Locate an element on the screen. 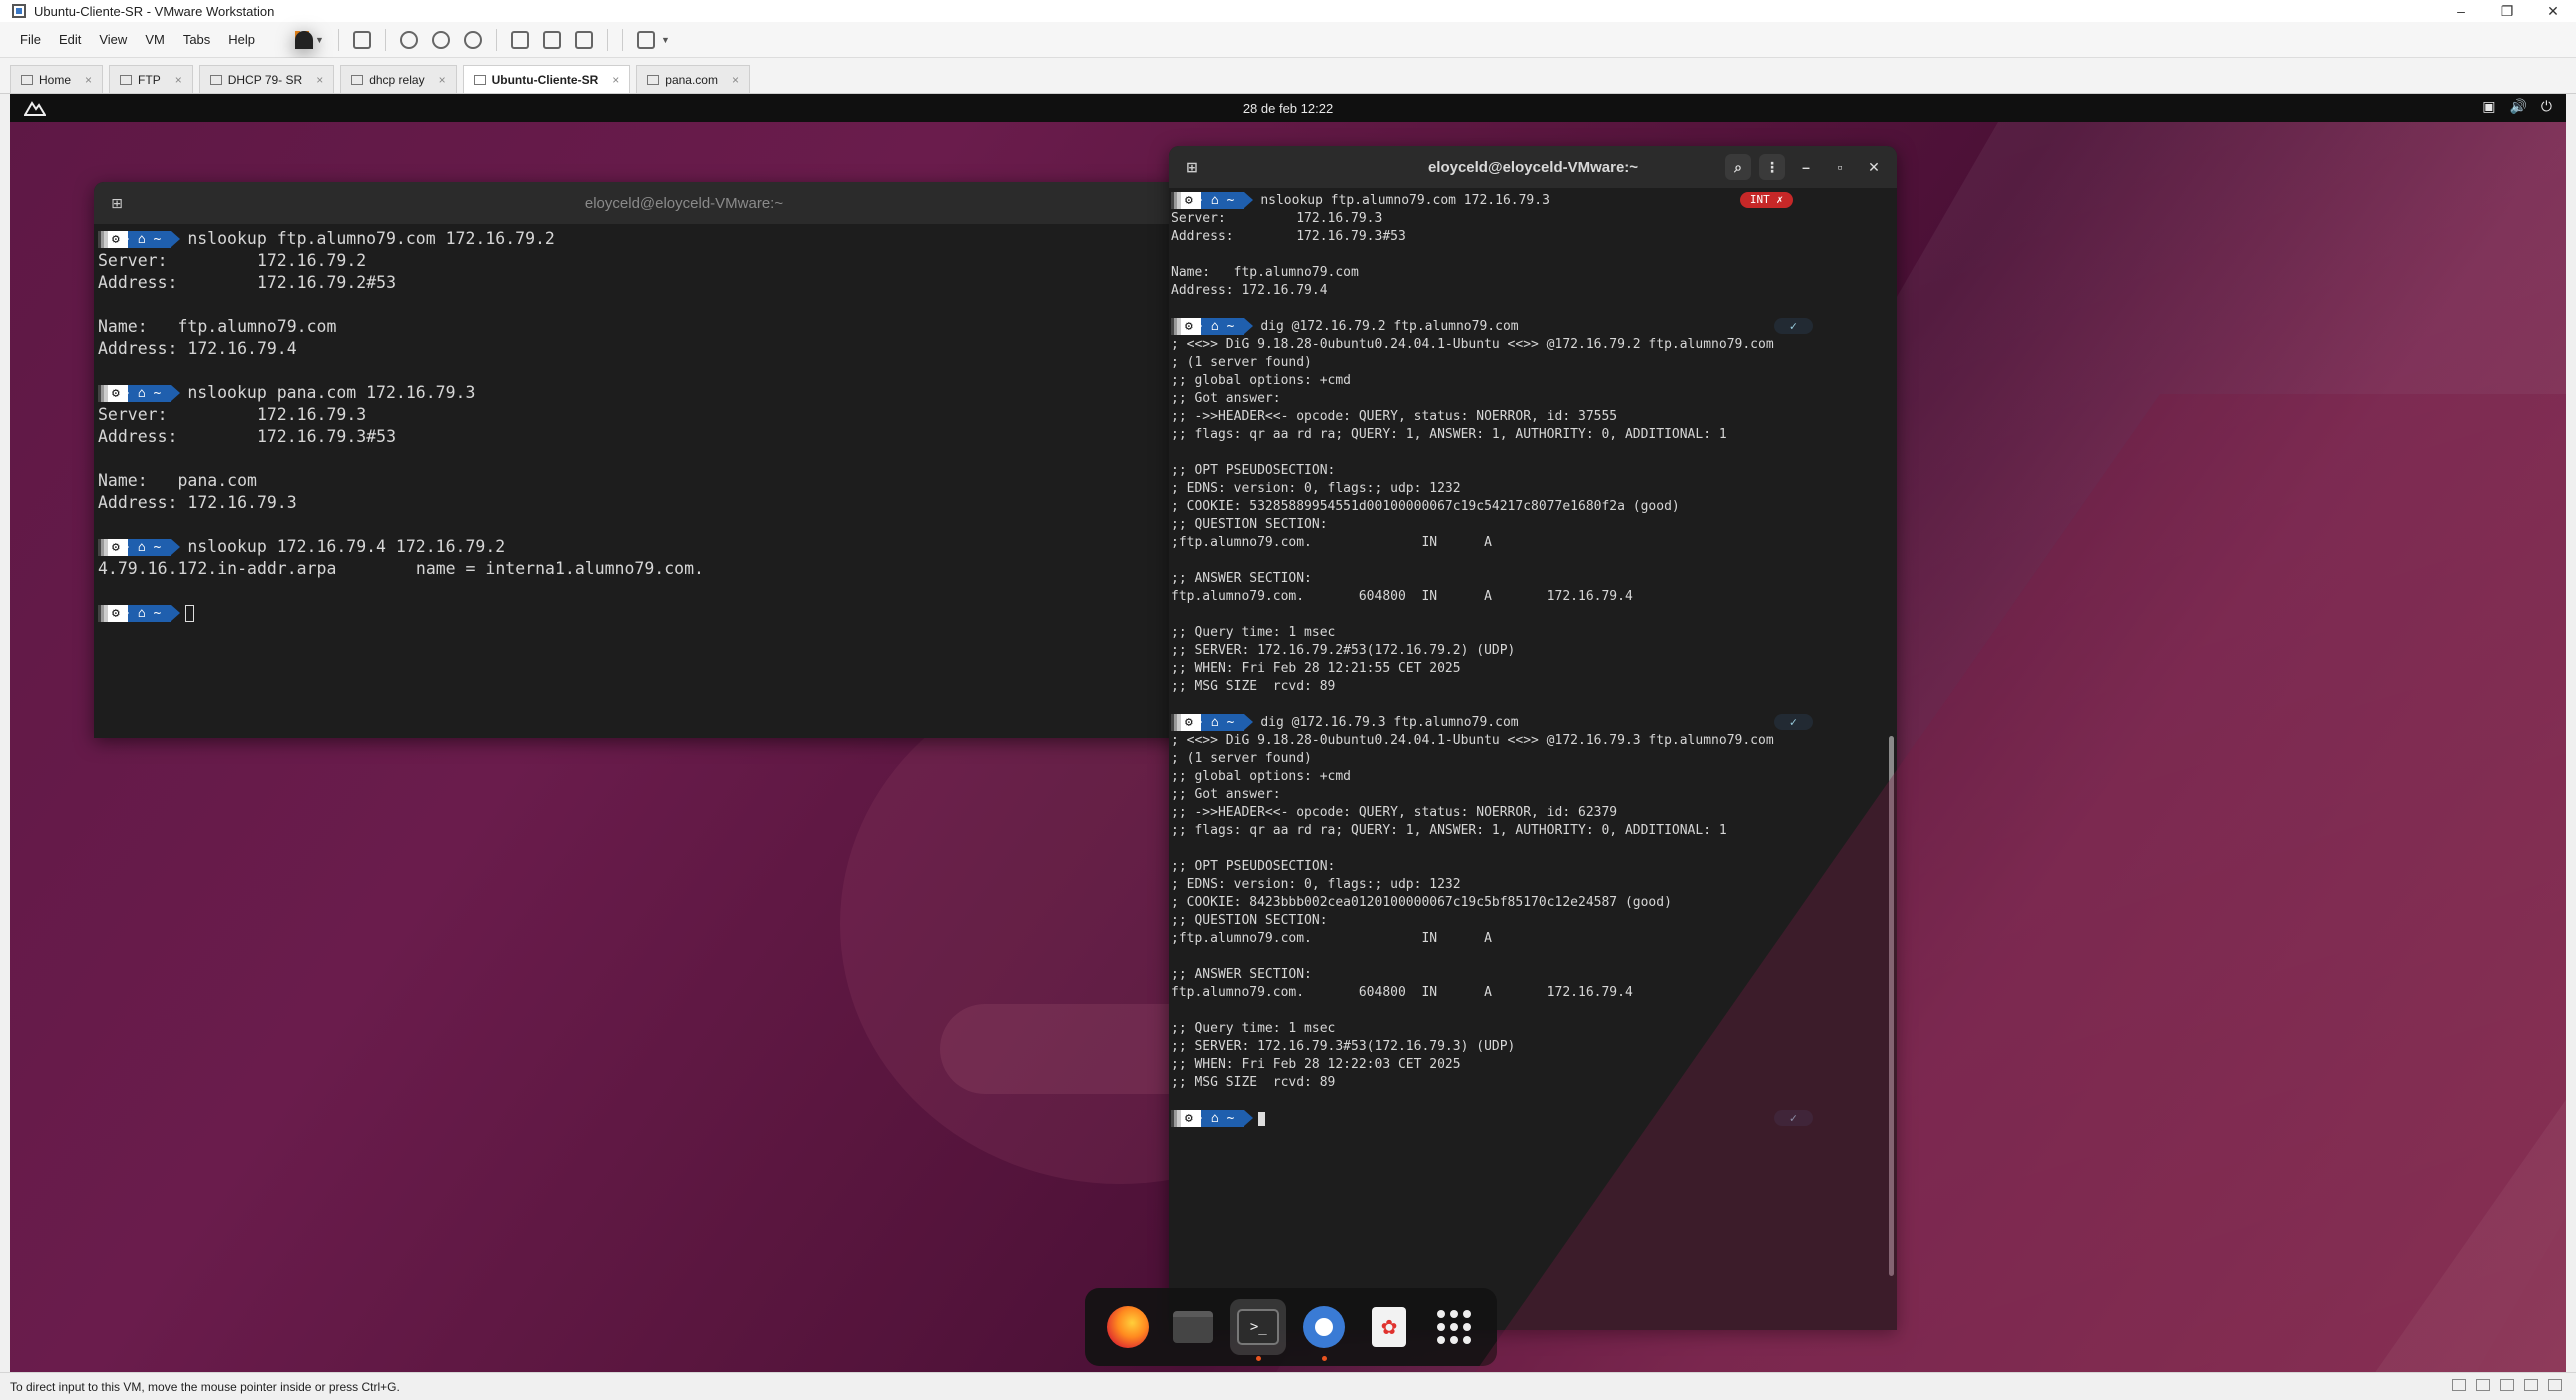 Image resolution: width=2576 pixels, height=1400 pixels. terminal-header: ⊞ eloyceld@eloyceld-VMware:~ ⌕ ⋮ – ▫ ✕ is located at coordinates (1533, 167).